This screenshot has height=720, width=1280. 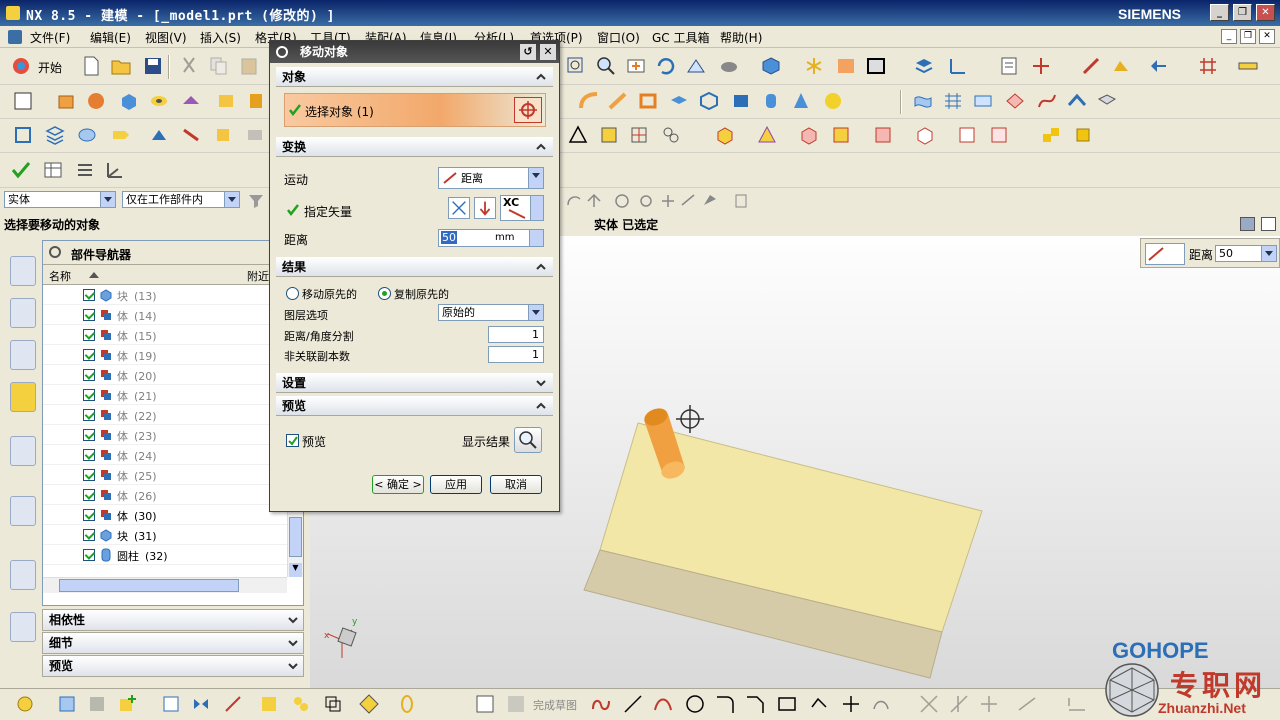 What do you see at coordinates (60, 199) in the screenshot?
I see `type-filter-select: 实体` at bounding box center [60, 199].